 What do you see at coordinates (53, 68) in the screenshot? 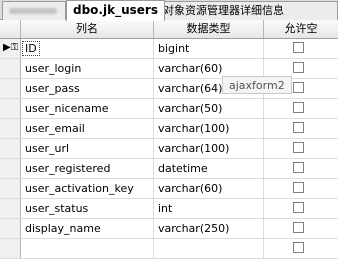
I see `column-name-text: user_login` at bounding box center [53, 68].